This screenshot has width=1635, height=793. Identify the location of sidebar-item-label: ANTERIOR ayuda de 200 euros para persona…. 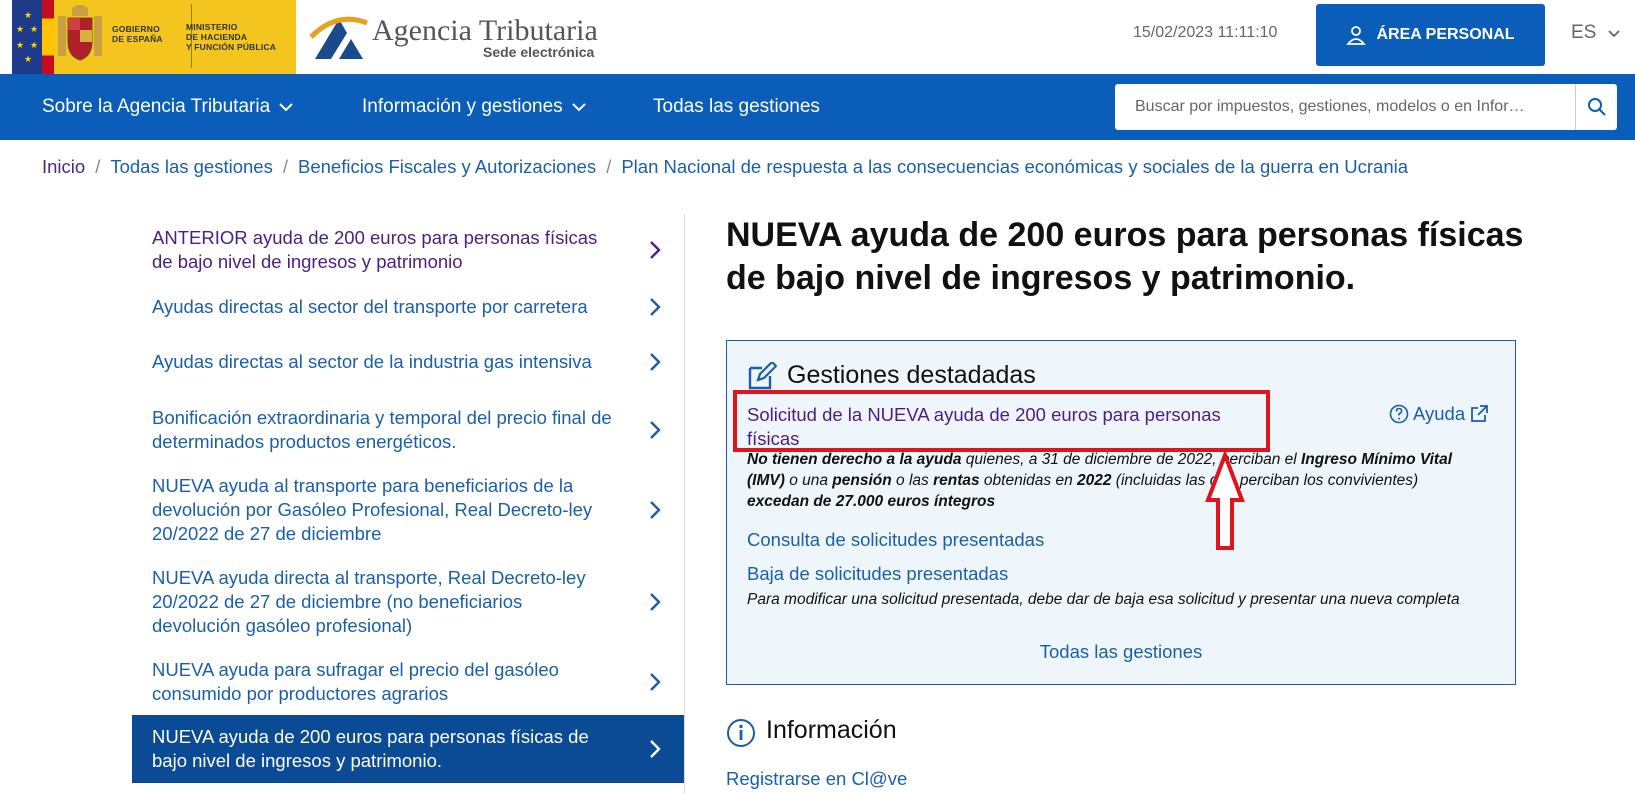
(375, 249).